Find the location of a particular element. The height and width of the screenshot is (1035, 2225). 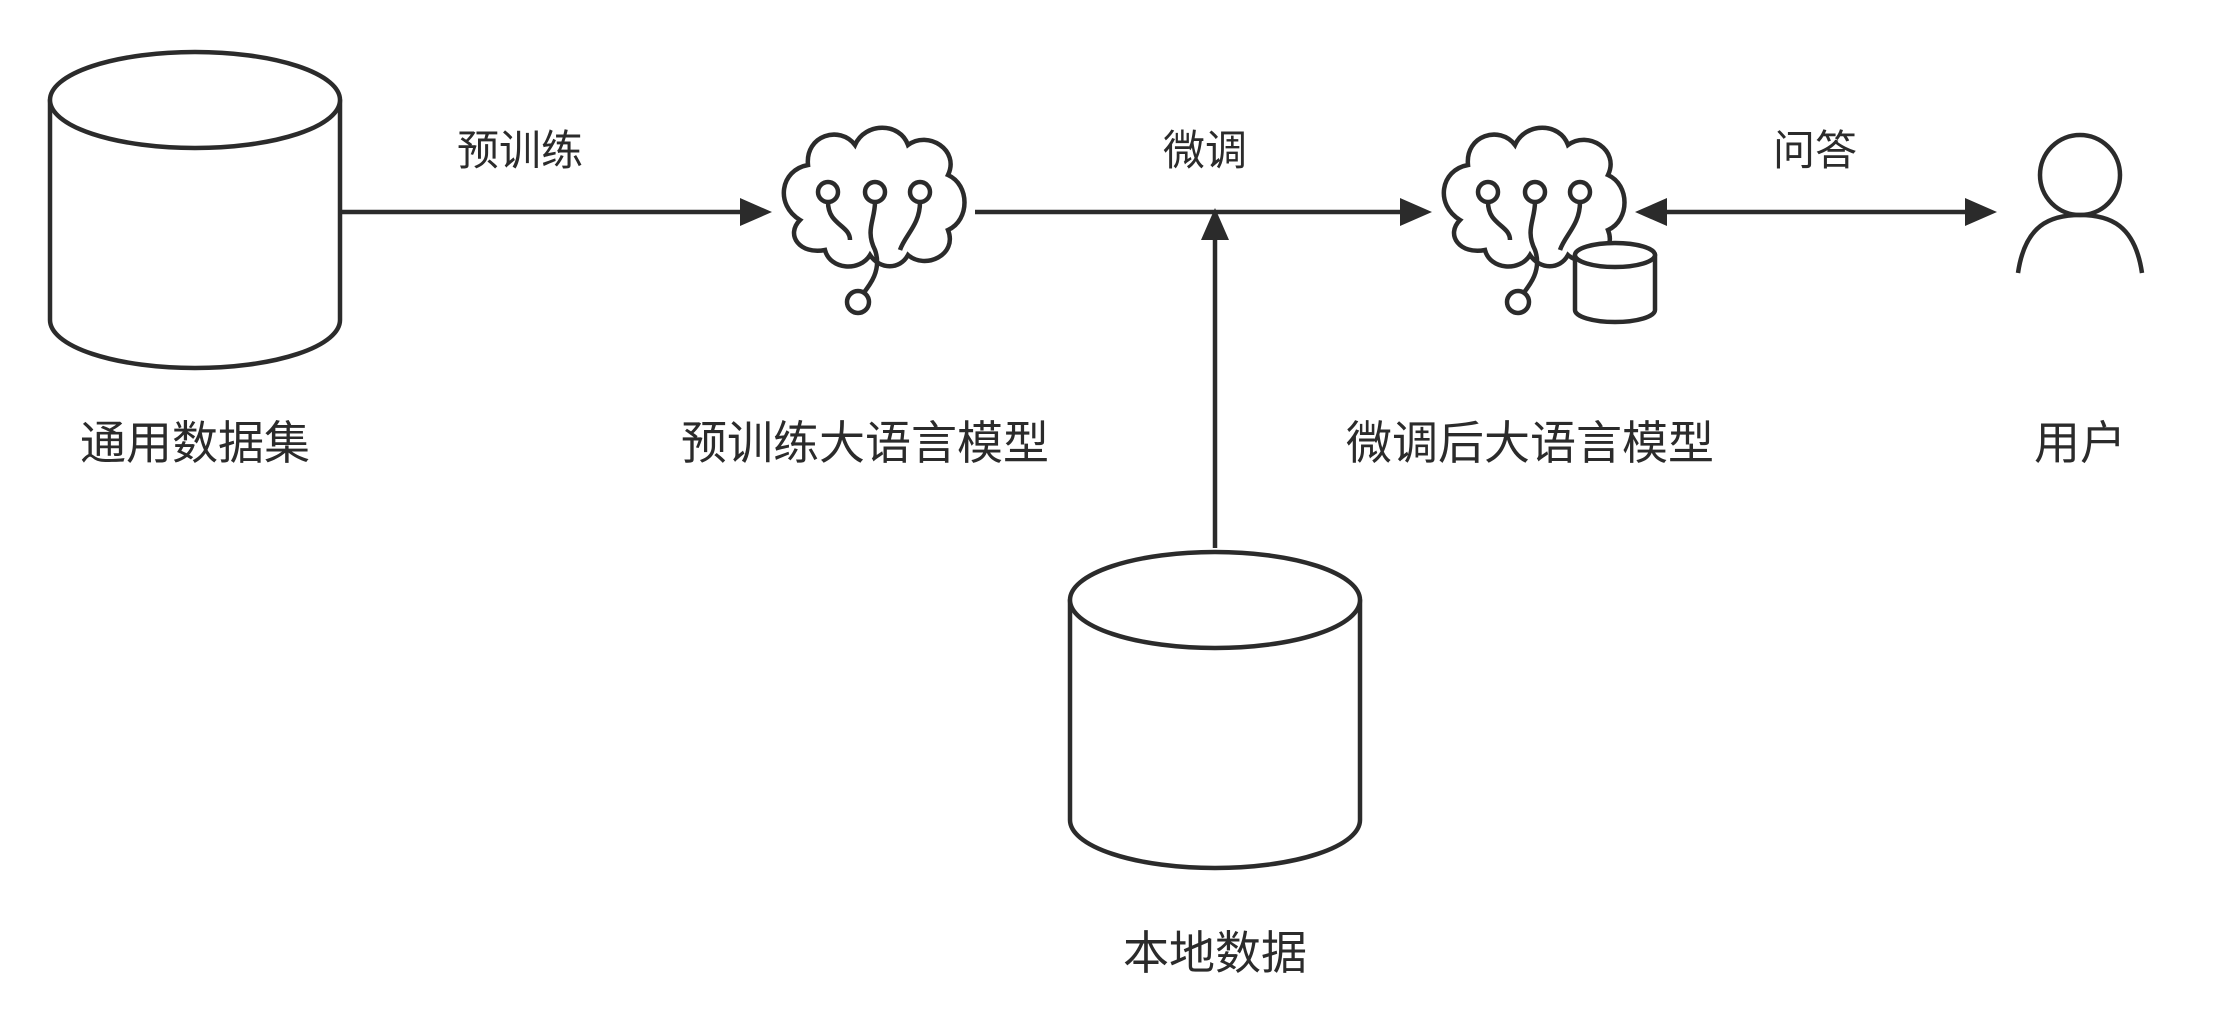

node-label-user: 用户 is located at coordinates (2080, 443).